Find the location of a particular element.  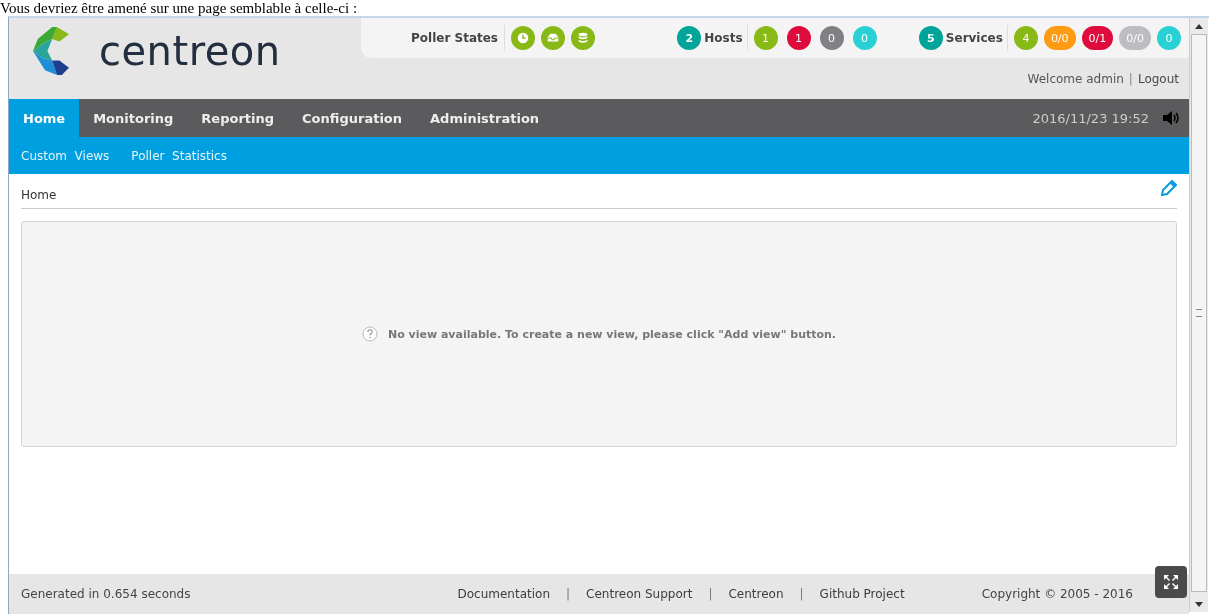

menu-tab: Configuration is located at coordinates (352, 118).